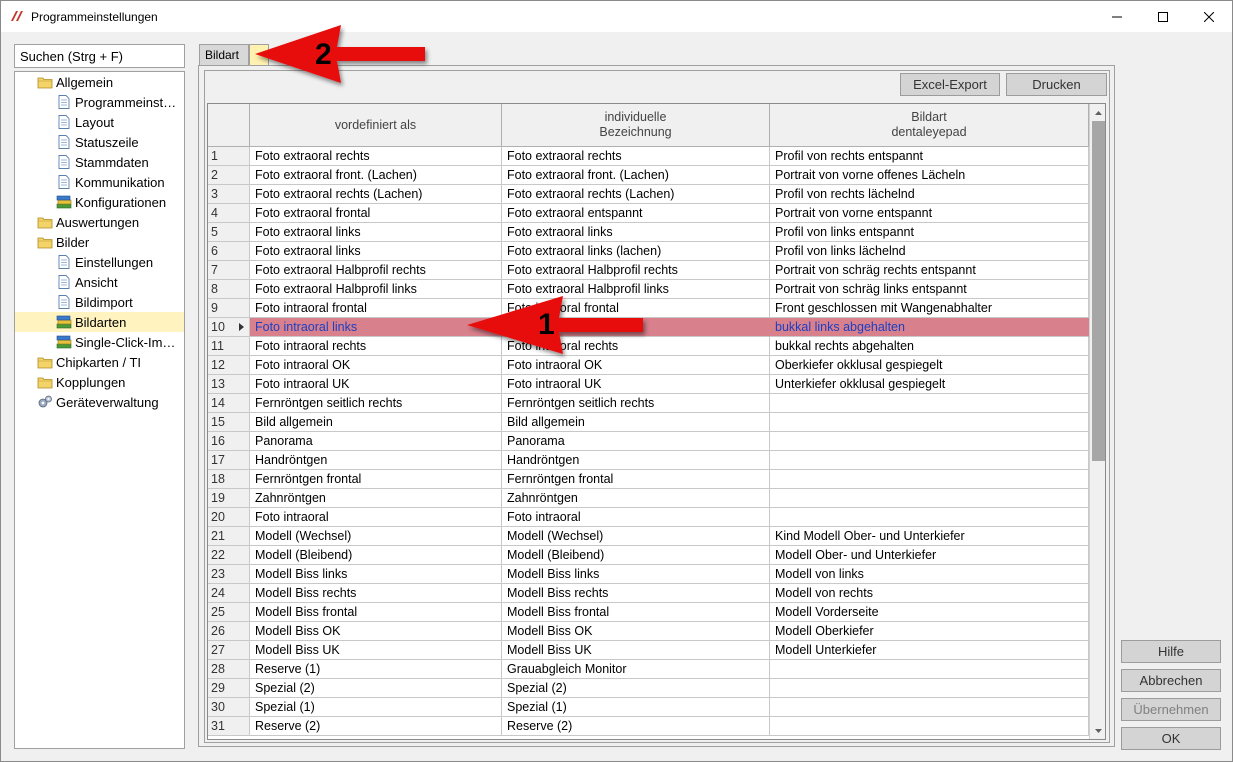 This screenshot has width=1233, height=762. Describe the element at coordinates (1209, 16) in the screenshot. I see `close-button` at that location.